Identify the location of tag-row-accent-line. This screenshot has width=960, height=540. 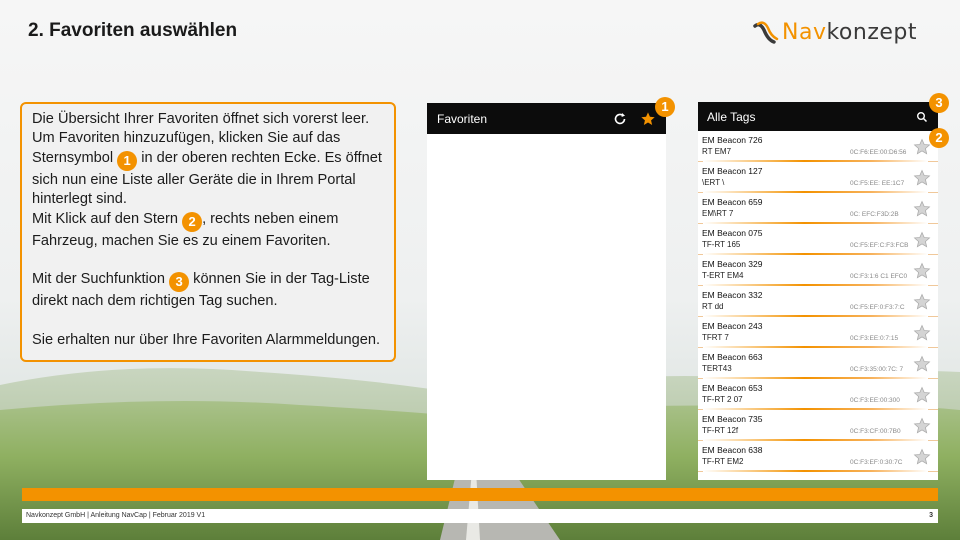
(815, 471).